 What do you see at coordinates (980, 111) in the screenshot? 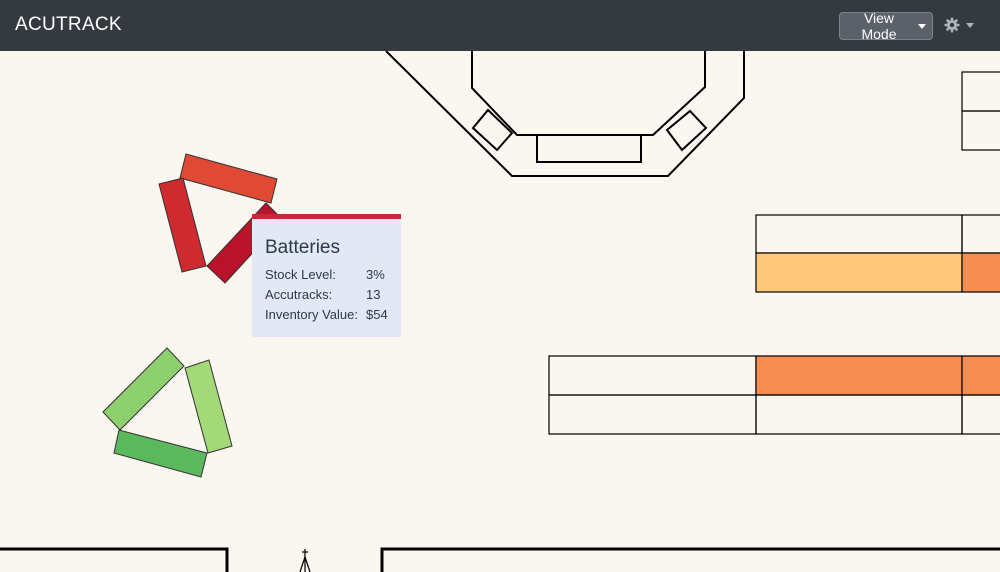
I see `shelf-unit-top-right` at bounding box center [980, 111].